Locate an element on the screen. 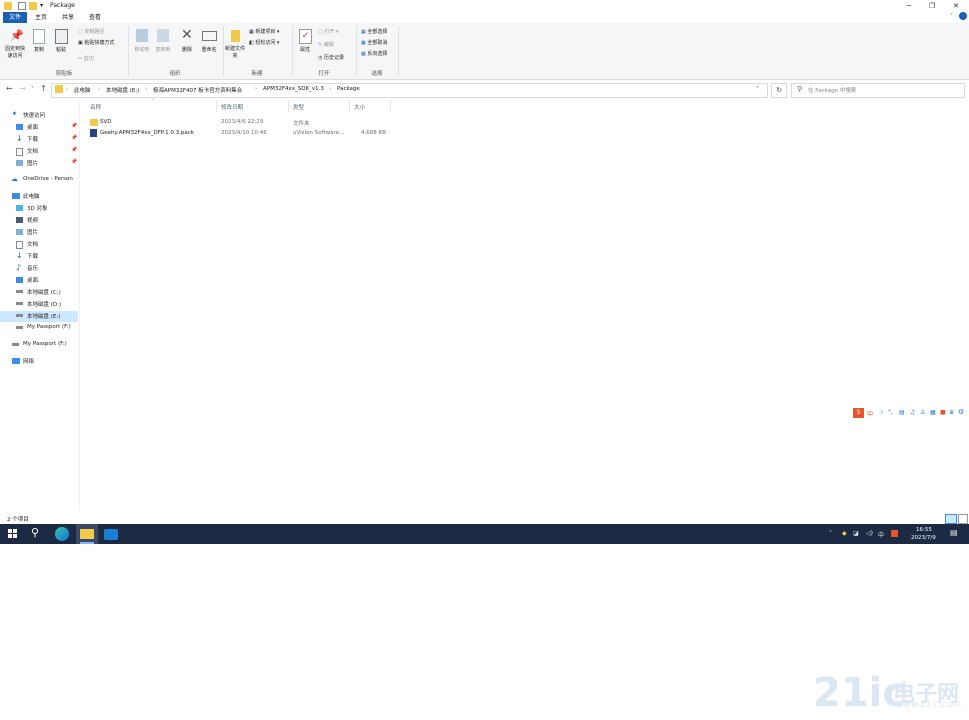  ime-keyboard-icon: ▤ is located at coordinates (902, 412).